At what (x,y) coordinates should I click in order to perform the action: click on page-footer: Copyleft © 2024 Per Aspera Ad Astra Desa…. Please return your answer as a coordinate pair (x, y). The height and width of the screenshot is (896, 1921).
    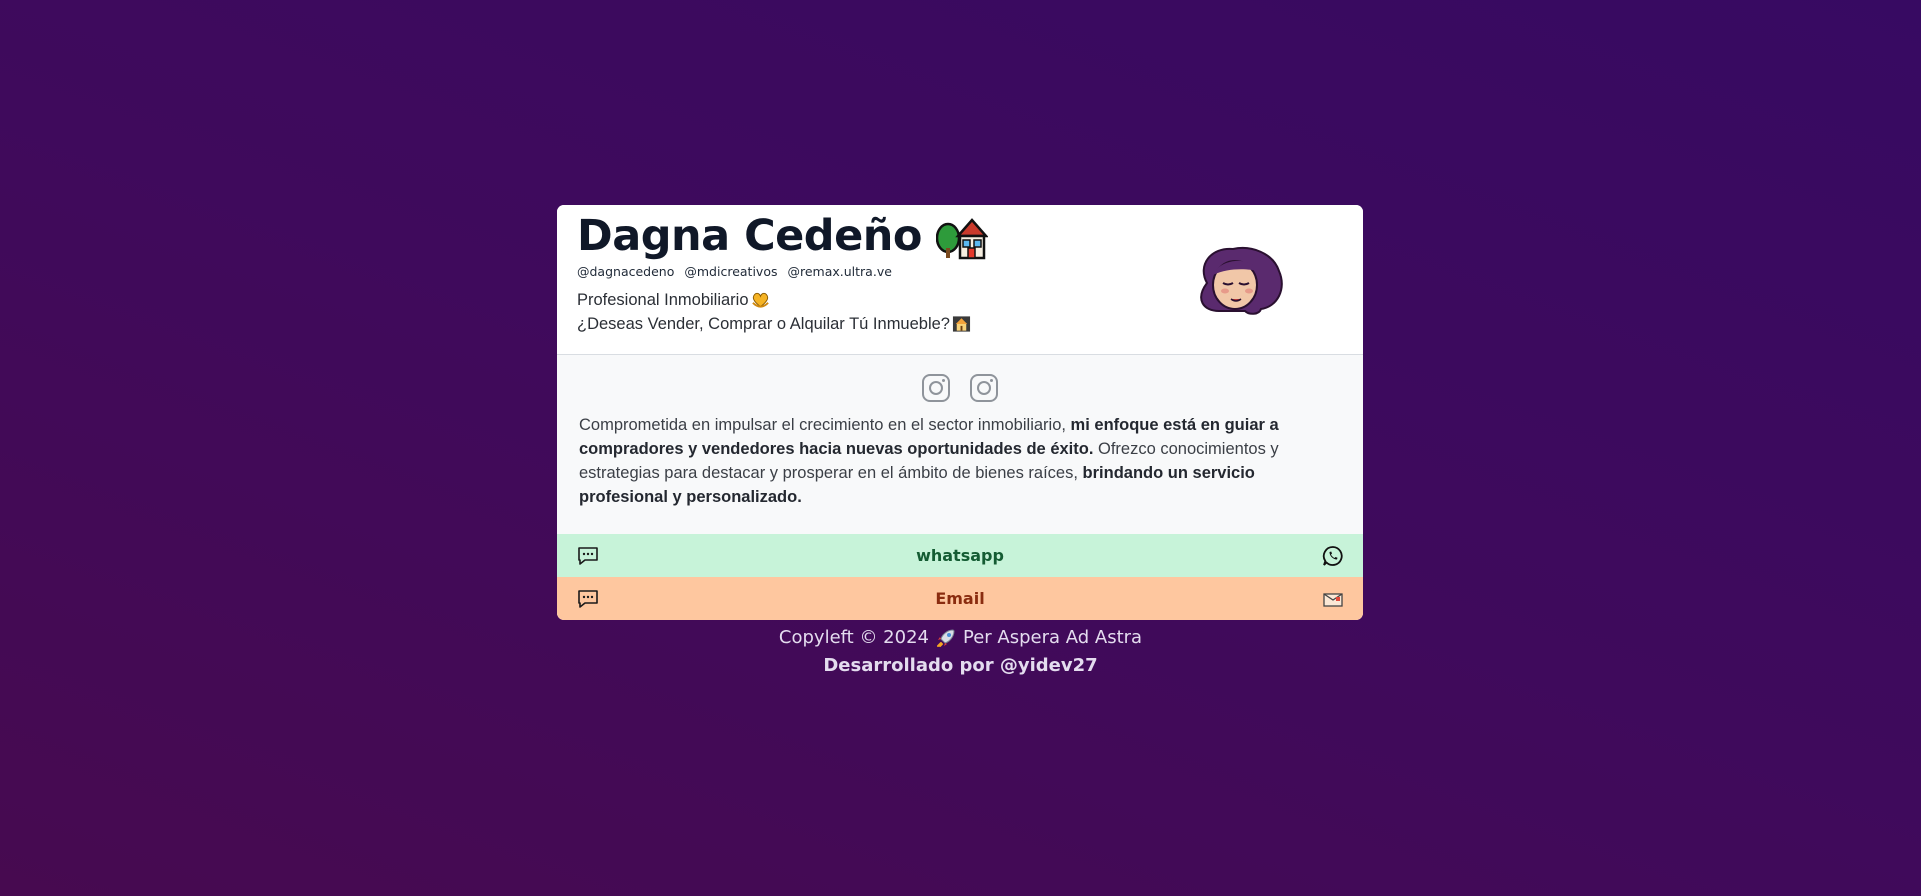
    Looking at the image, I should click on (960, 652).